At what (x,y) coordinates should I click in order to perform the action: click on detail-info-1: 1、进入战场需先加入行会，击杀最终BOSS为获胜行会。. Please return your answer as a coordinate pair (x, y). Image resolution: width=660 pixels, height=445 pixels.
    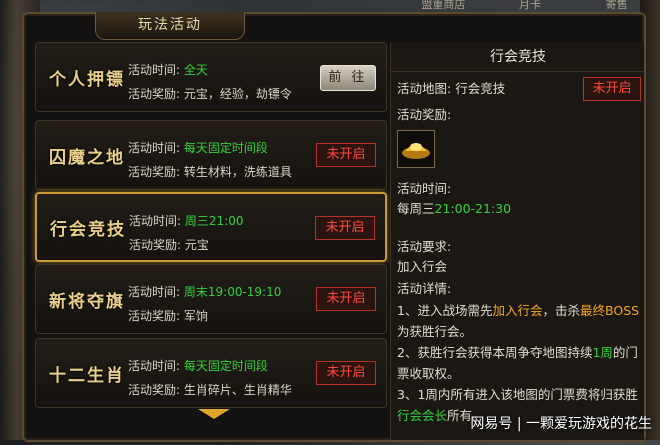
    Looking at the image, I should click on (518, 321).